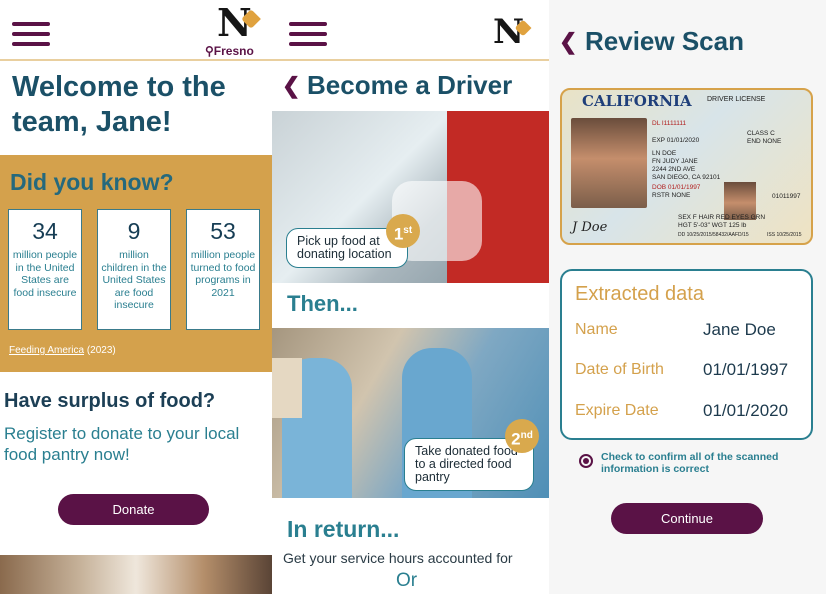 This screenshot has width=826, height=594. What do you see at coordinates (407, 580) in the screenshot?
I see `or-text: Or` at bounding box center [407, 580].